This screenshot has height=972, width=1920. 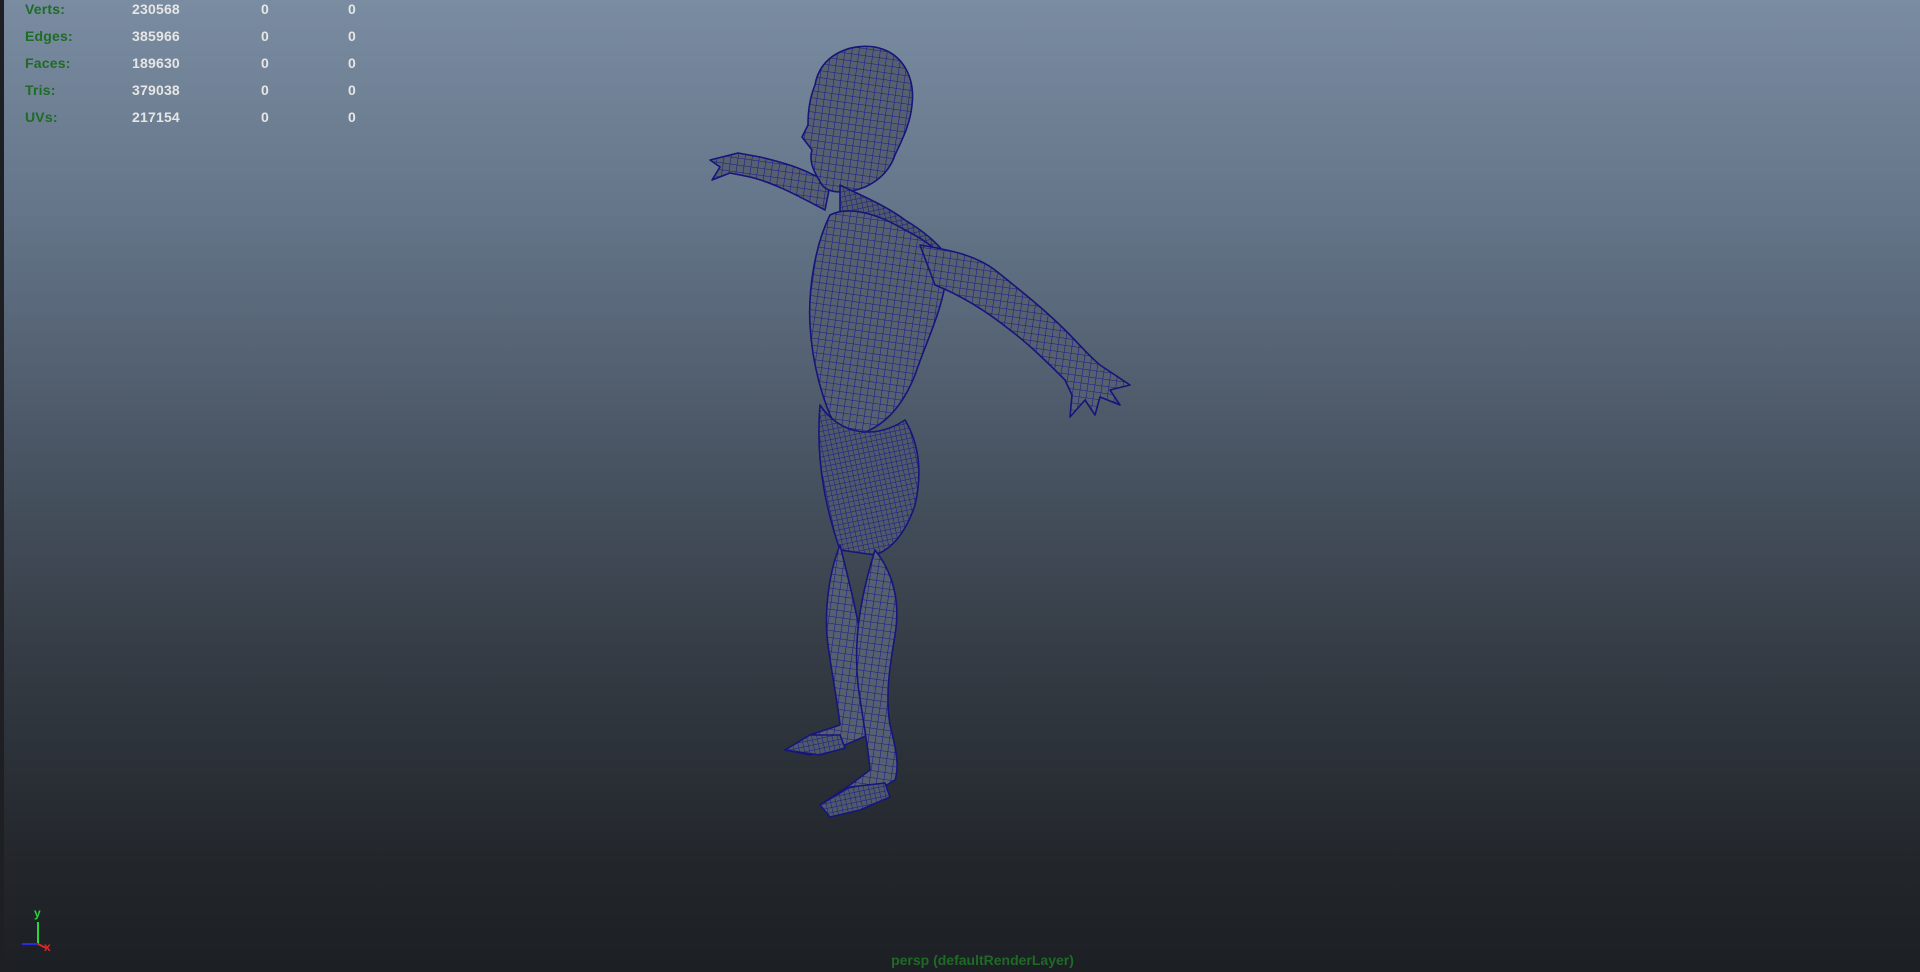 I want to click on panel-border, so click(x=2, y=486).